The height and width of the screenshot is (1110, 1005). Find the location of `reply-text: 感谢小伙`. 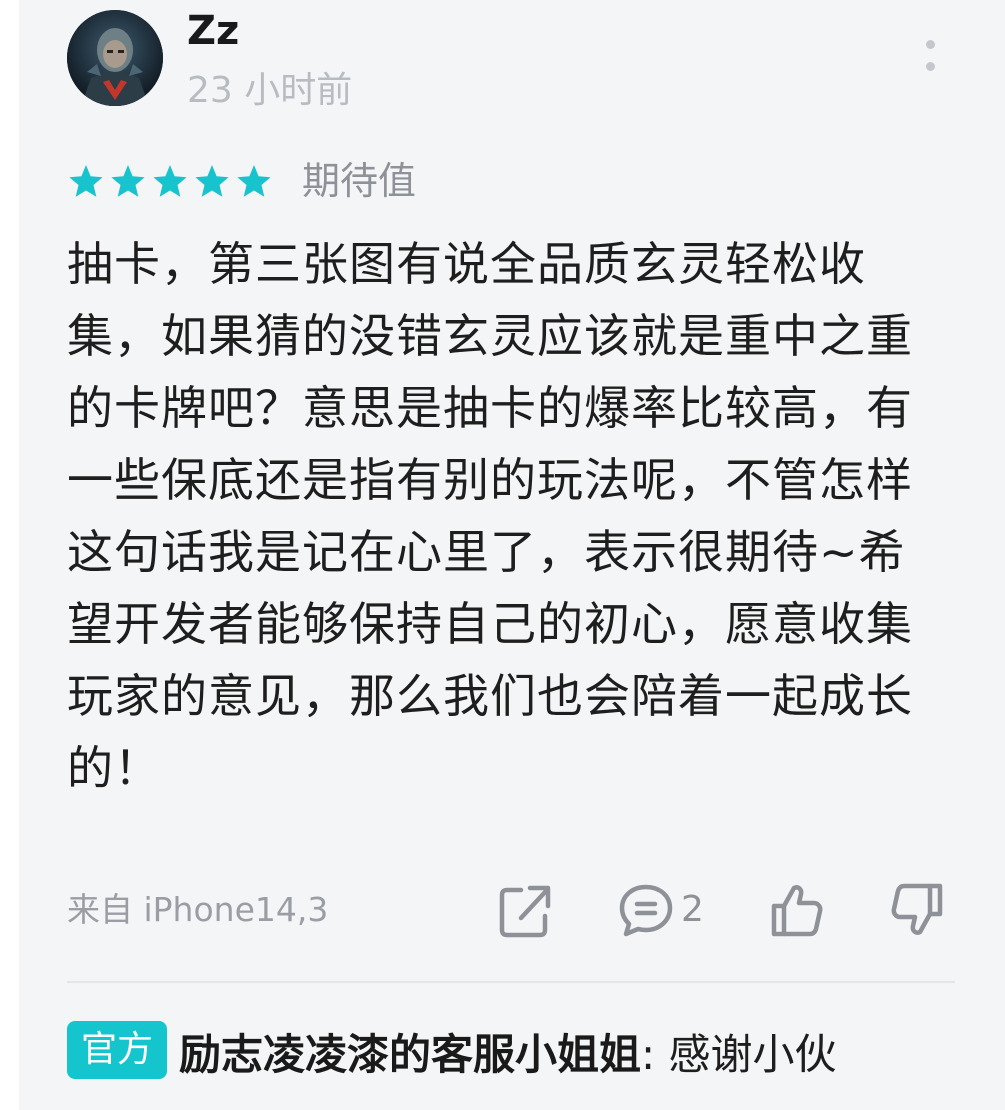

reply-text: 感谢小伙 is located at coordinates (746, 1054).